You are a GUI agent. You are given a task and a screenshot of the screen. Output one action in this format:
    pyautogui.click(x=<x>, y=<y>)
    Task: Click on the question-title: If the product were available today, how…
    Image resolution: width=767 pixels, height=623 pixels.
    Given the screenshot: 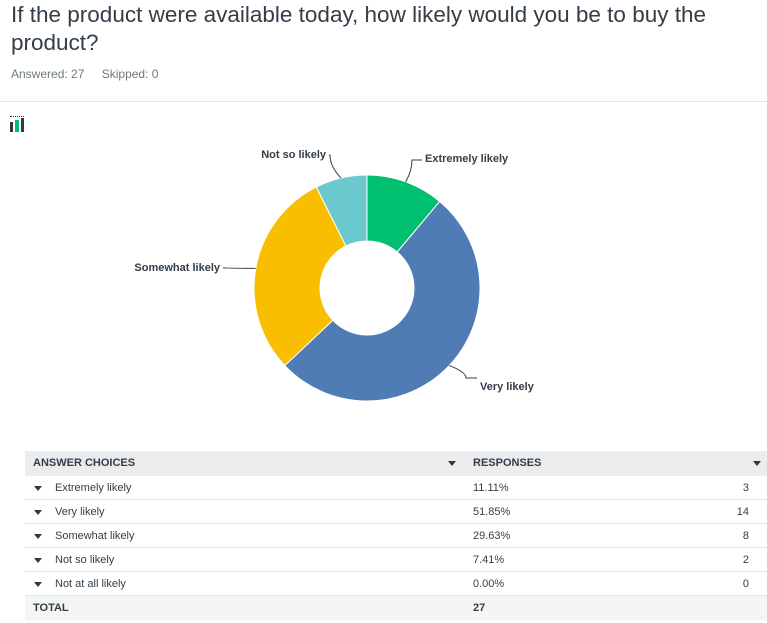 What is the action you would take?
    pyautogui.click(x=358, y=28)
    